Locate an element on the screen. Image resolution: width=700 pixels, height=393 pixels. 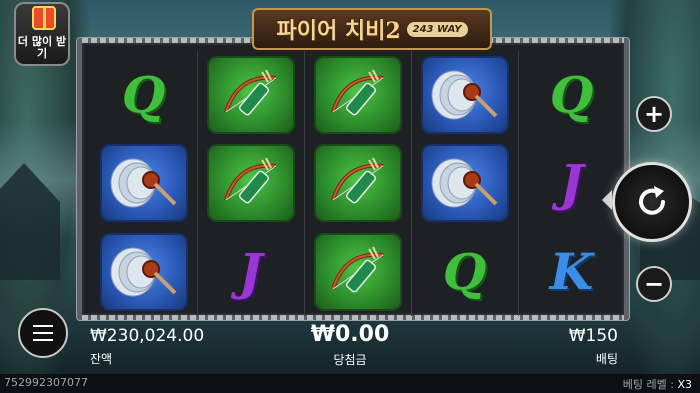
win-label: 당첨금 is located at coordinates (350, 360).